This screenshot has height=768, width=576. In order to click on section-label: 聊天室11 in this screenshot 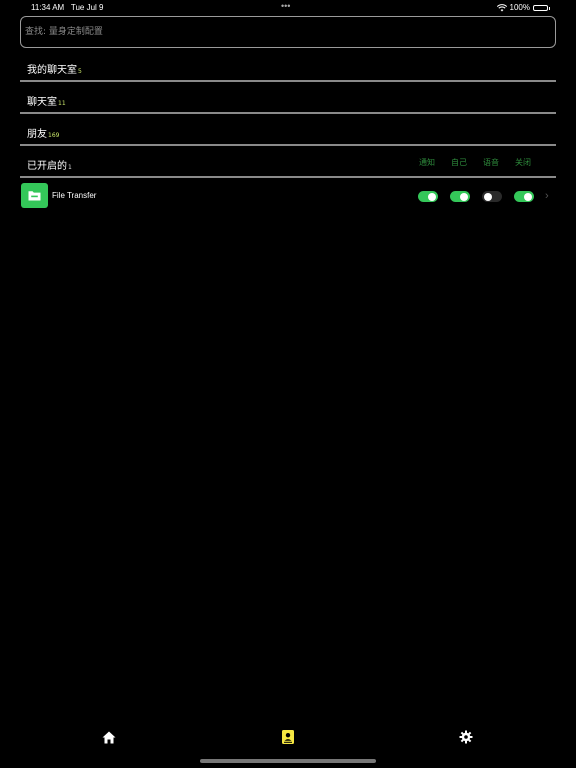, I will do `click(46, 102)`.